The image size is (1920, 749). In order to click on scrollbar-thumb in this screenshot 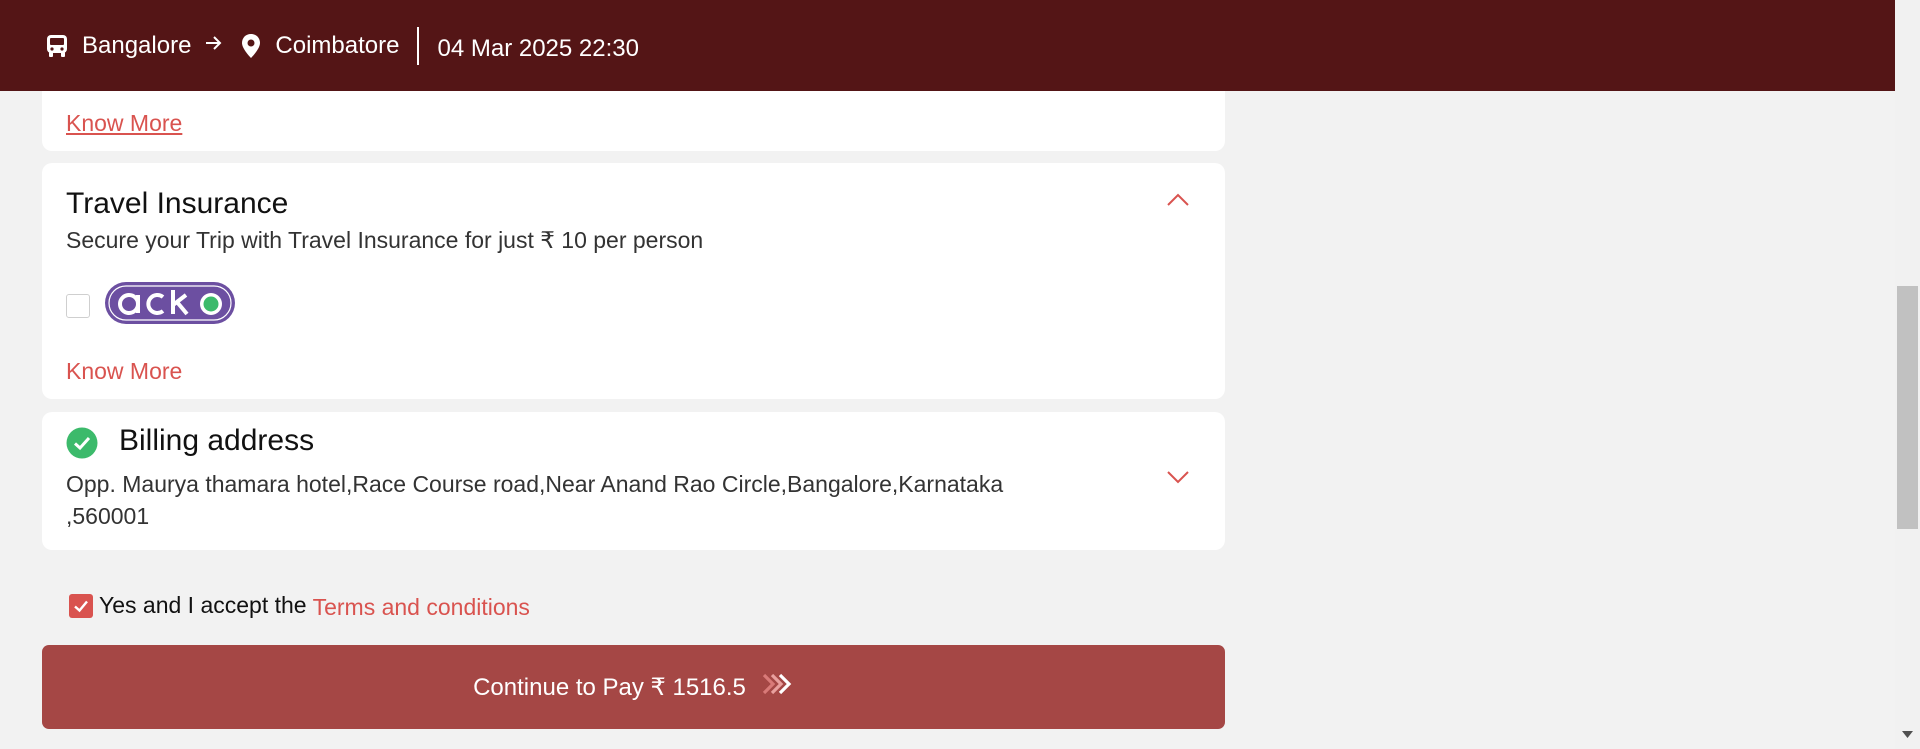, I will do `click(1907, 407)`.